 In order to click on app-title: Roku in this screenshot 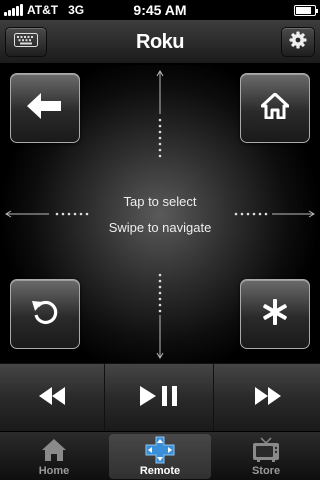, I will do `click(160, 42)`.